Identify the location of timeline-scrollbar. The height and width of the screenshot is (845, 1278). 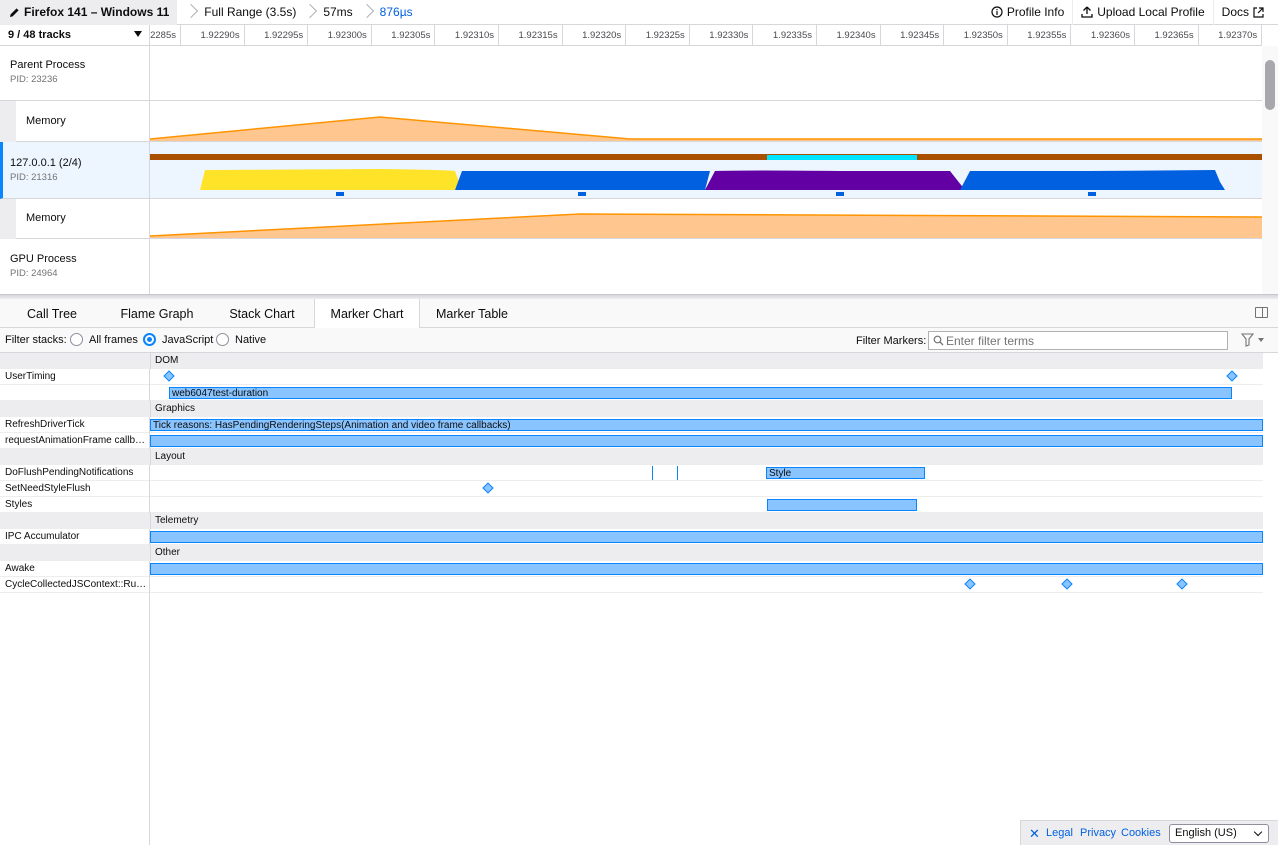
(1270, 170).